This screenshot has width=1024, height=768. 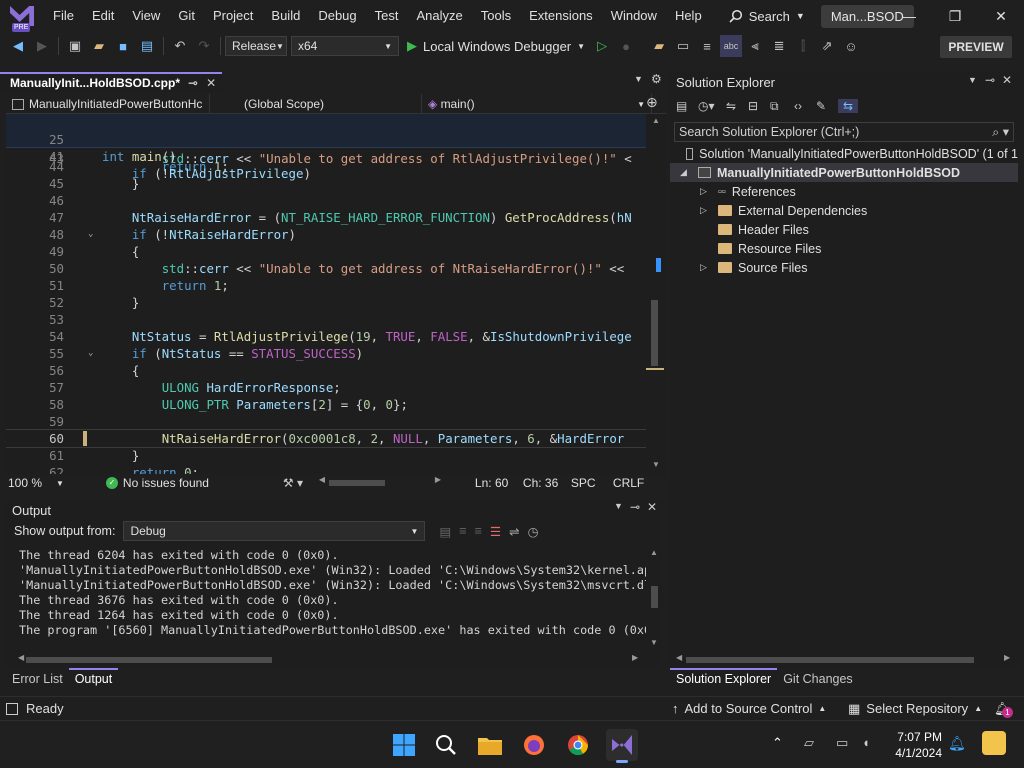 What do you see at coordinates (844, 229) in the screenshot?
I see `tree-item-header-files: Header Files` at bounding box center [844, 229].